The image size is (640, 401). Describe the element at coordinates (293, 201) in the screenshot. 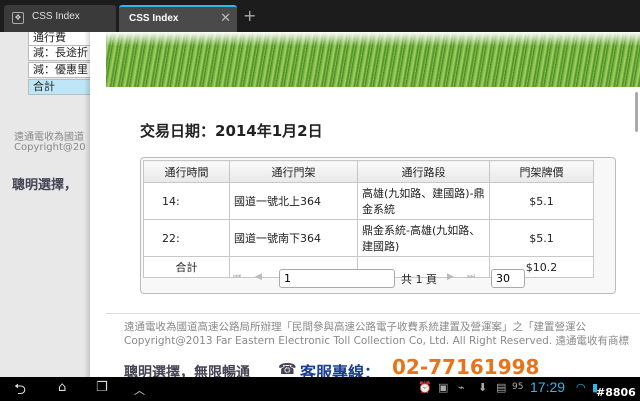

I see `cell-gantry: 國道一號北上364` at that location.